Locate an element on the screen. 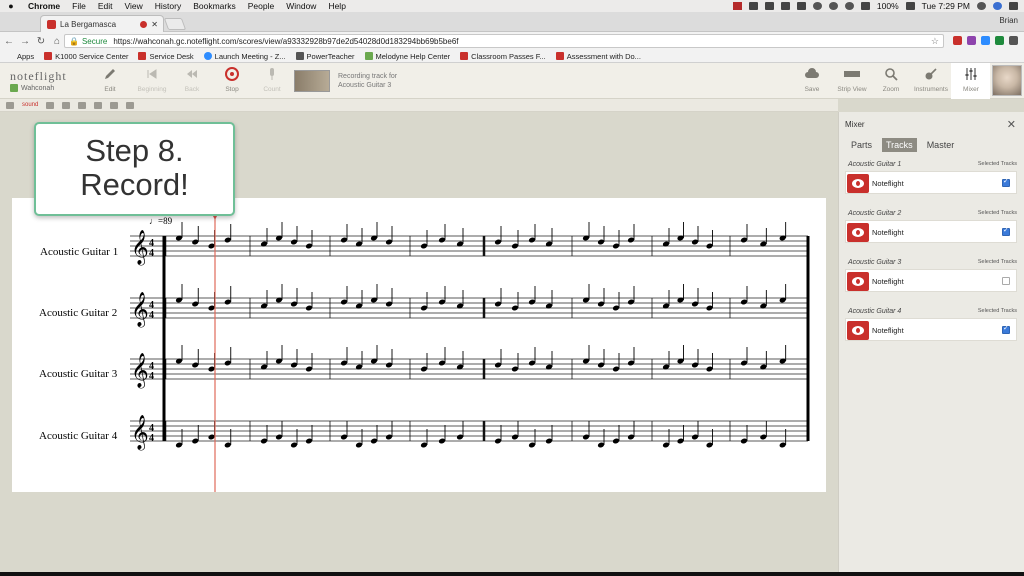 Image resolution: width=1024 pixels, height=576 pixels. menu-history: History is located at coordinates (168, 6).